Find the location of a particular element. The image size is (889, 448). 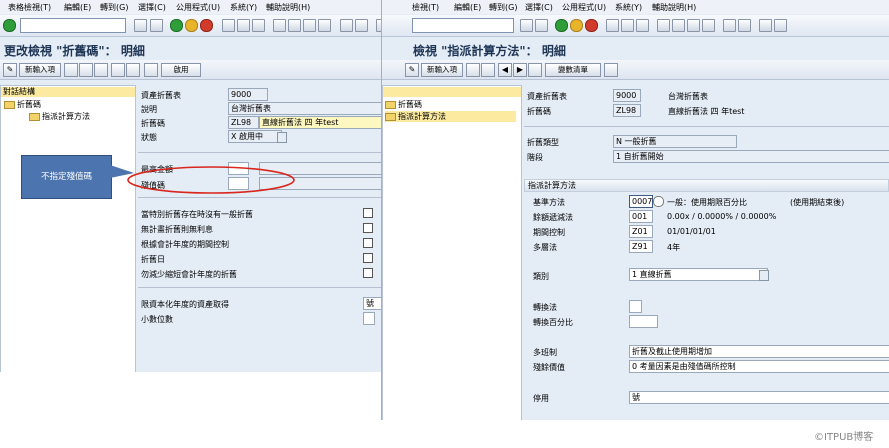

variant-list-button: 變數清單 is located at coordinates (573, 70).